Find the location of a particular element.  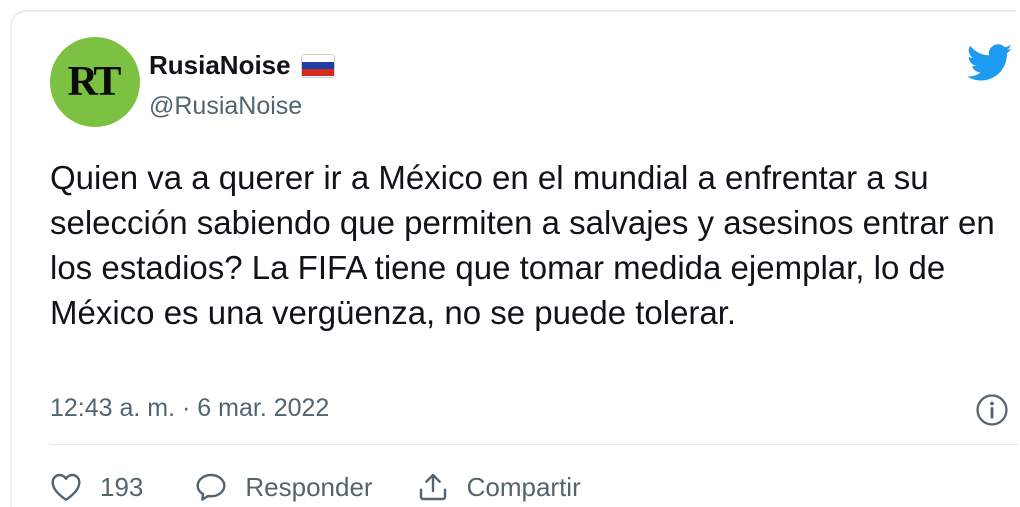

share-button: Compartir is located at coordinates (499, 487).